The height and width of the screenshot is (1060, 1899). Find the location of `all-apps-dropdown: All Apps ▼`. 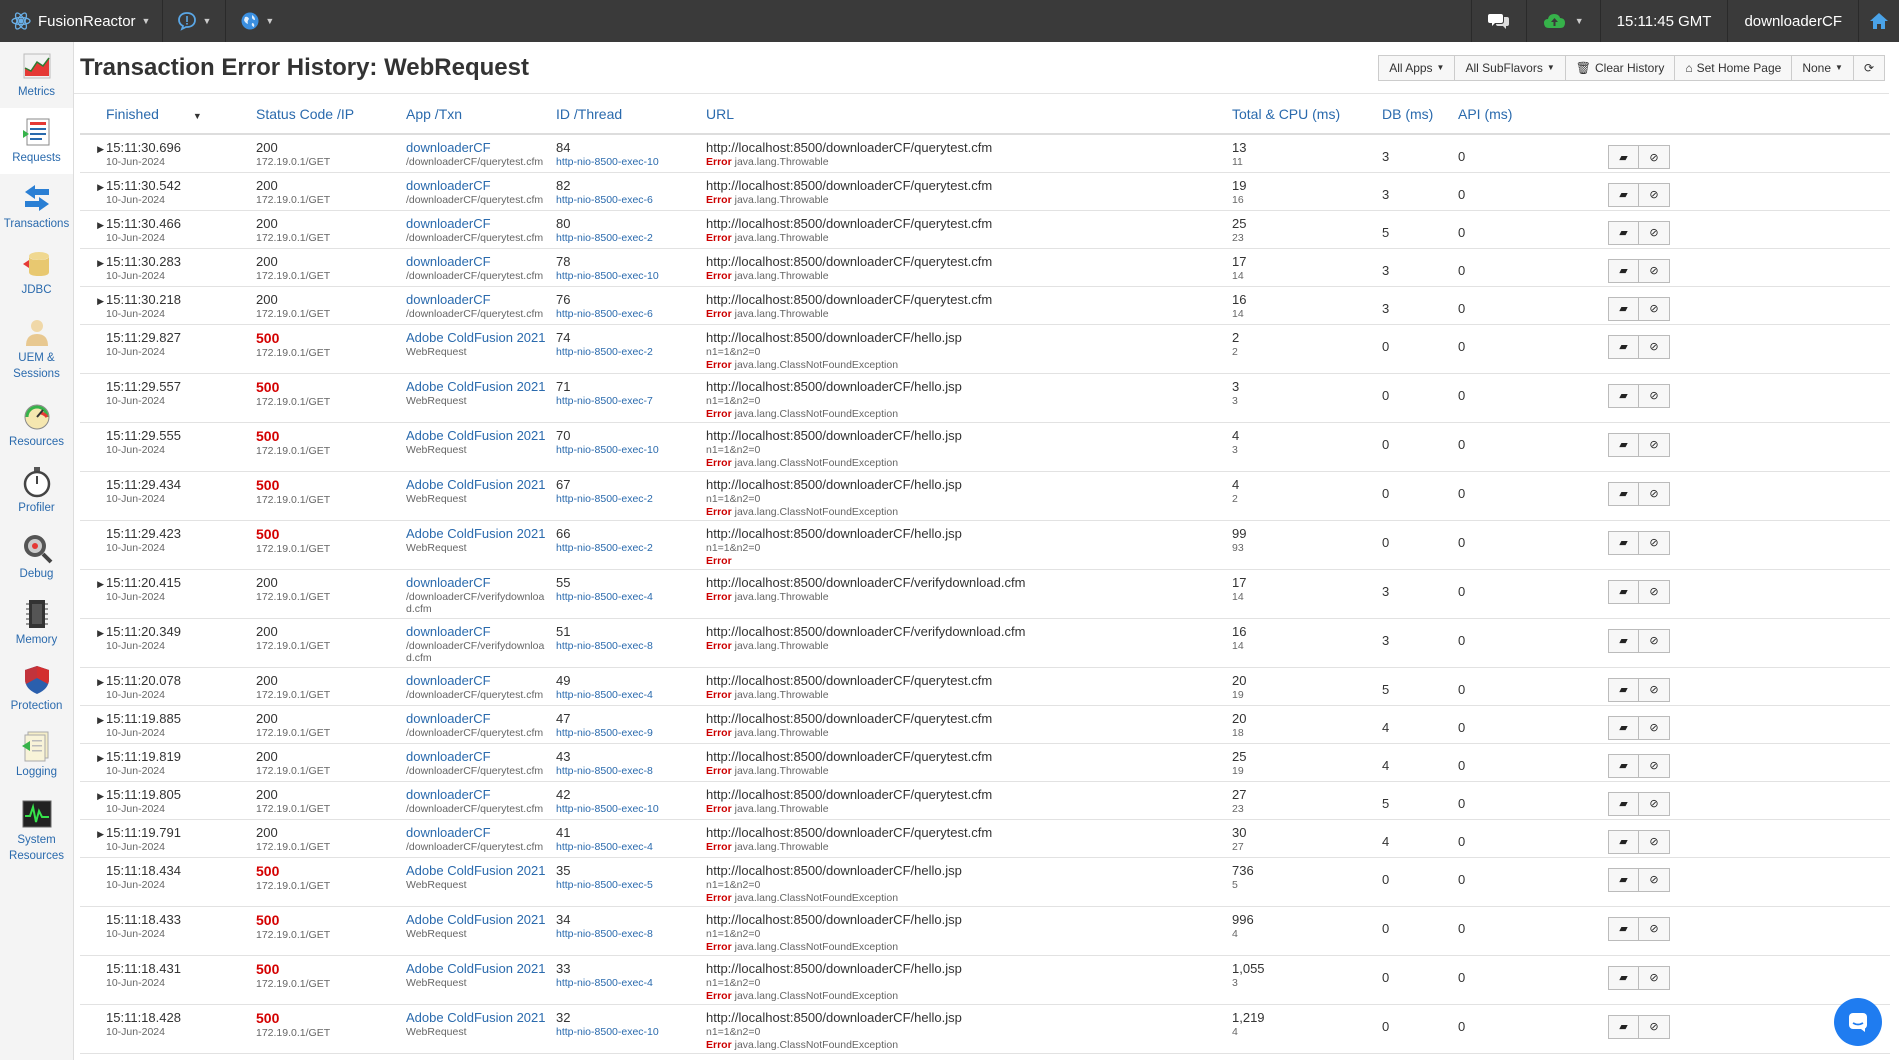

all-apps-dropdown: All Apps ▼ is located at coordinates (1417, 67).